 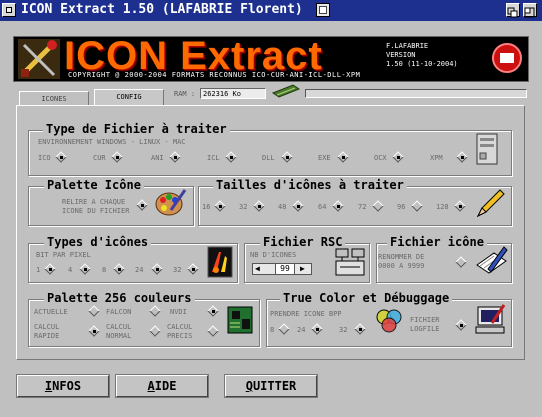 I want to click on logfile-label2: LOGFILE, so click(x=425, y=329).